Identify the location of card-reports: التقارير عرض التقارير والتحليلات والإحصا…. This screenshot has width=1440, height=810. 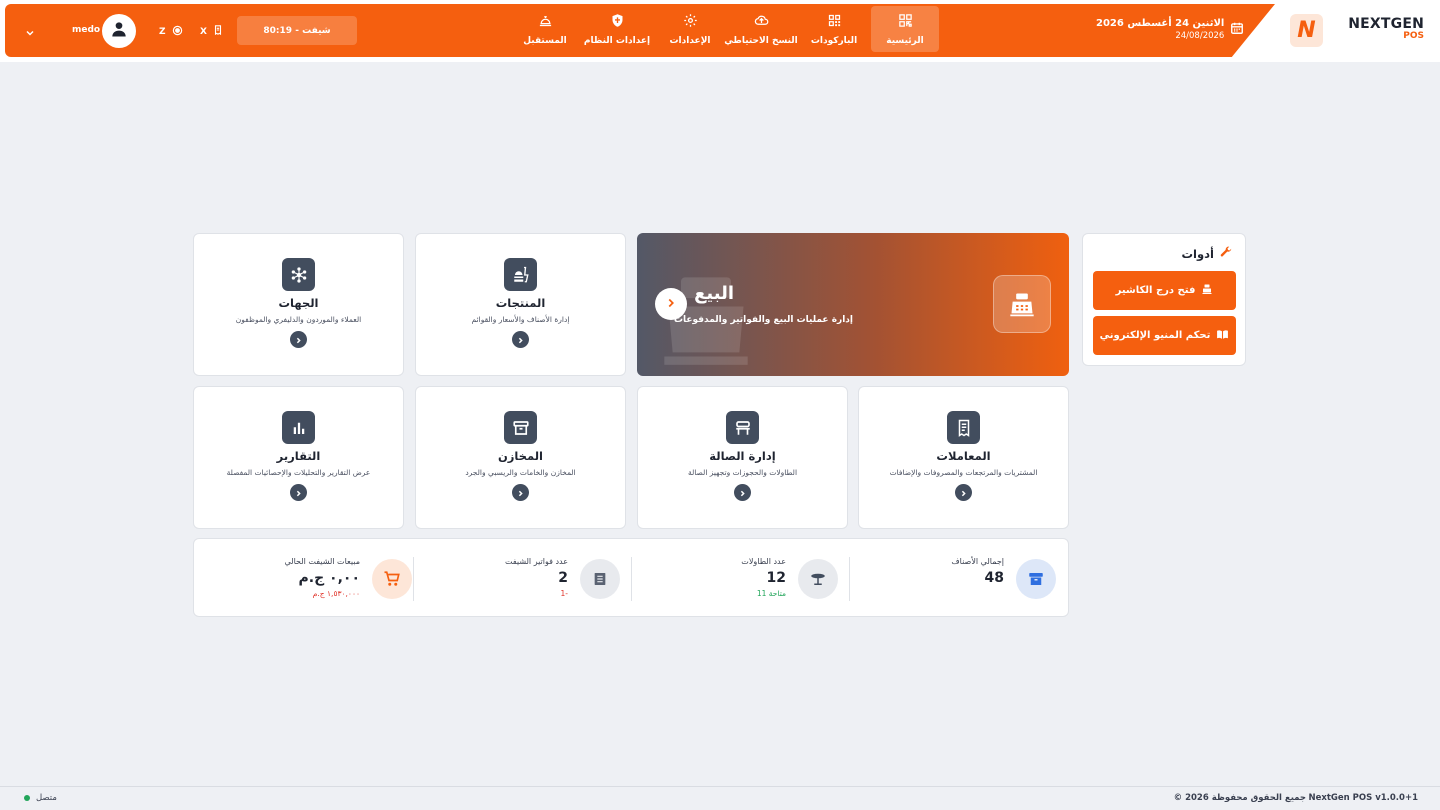
(298, 457).